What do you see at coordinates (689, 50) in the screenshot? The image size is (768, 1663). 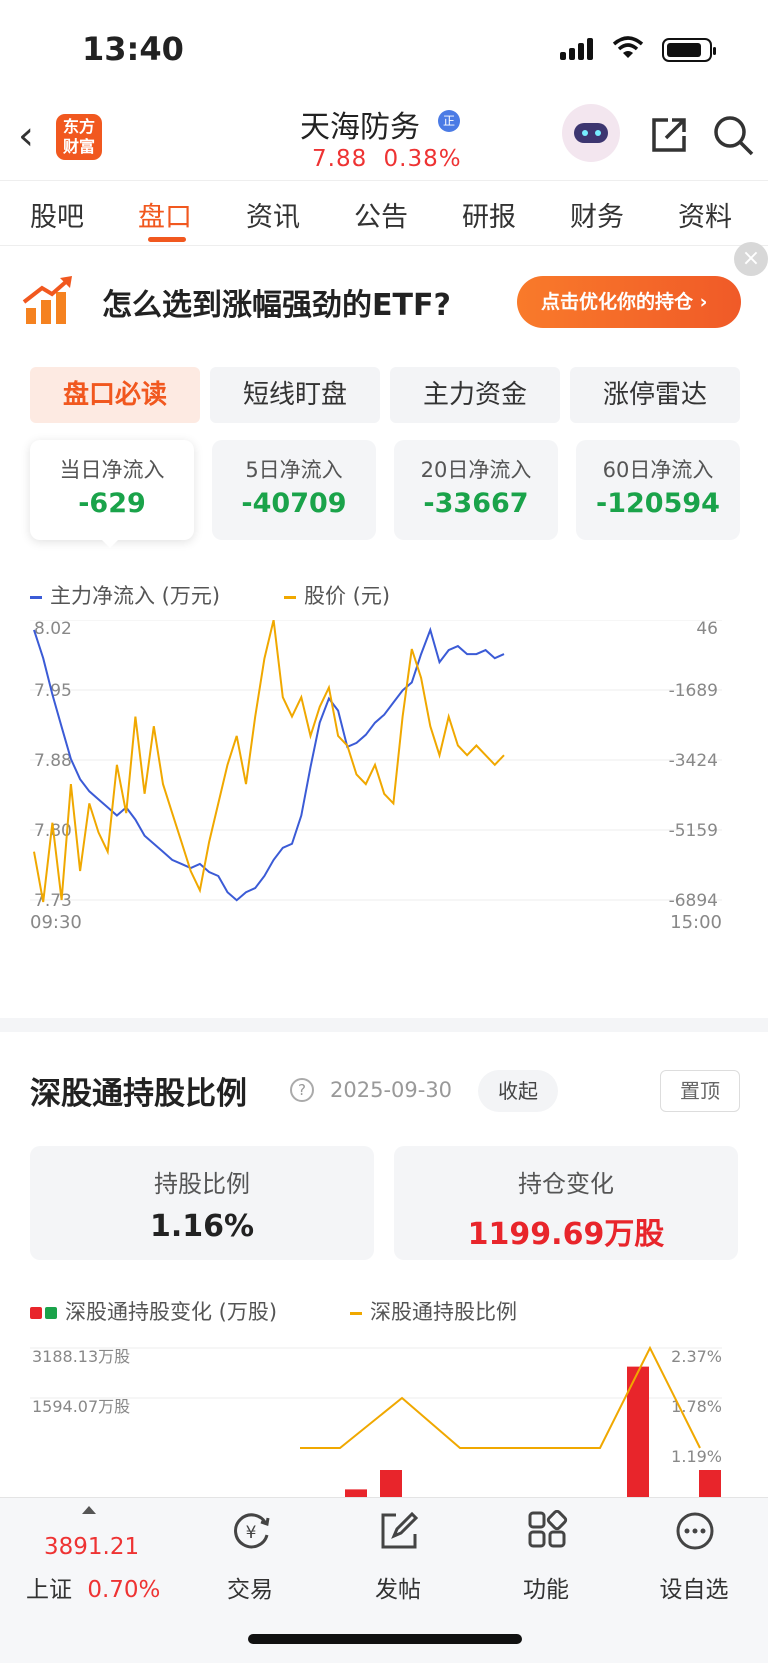 I see `battery-icon` at bounding box center [689, 50].